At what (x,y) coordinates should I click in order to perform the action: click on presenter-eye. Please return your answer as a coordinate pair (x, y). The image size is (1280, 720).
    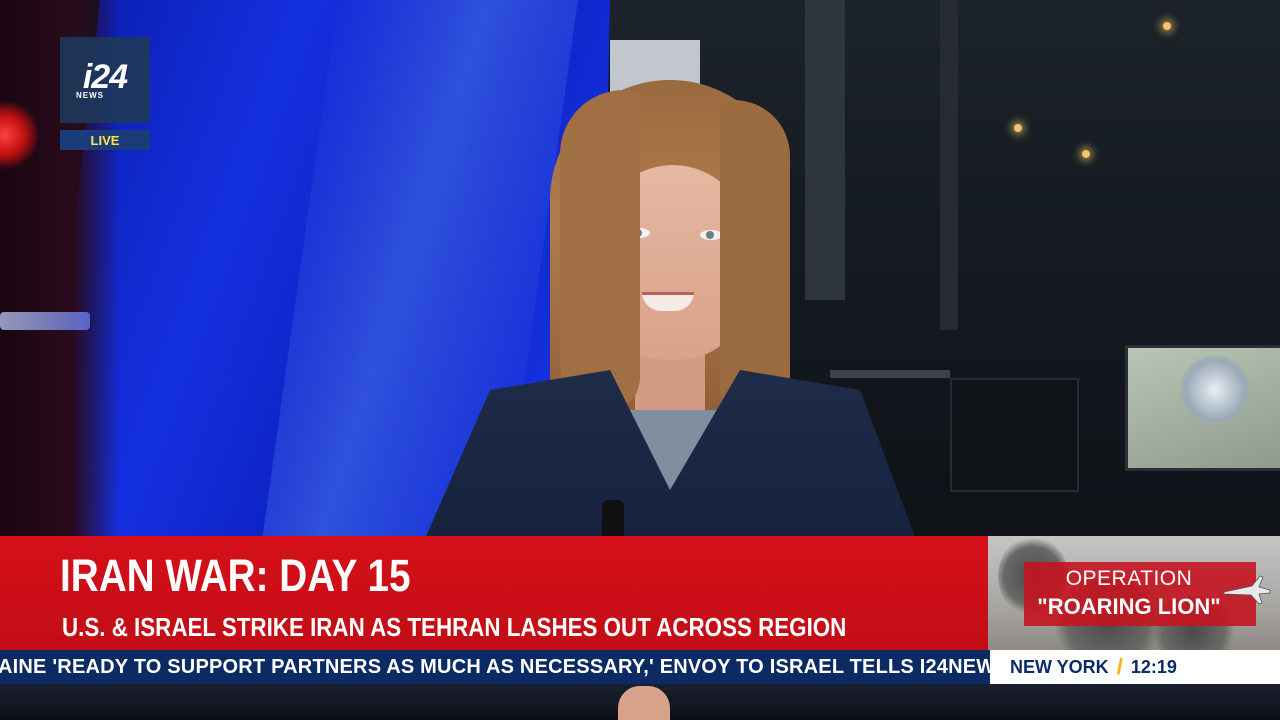
    Looking at the image, I should click on (711, 235).